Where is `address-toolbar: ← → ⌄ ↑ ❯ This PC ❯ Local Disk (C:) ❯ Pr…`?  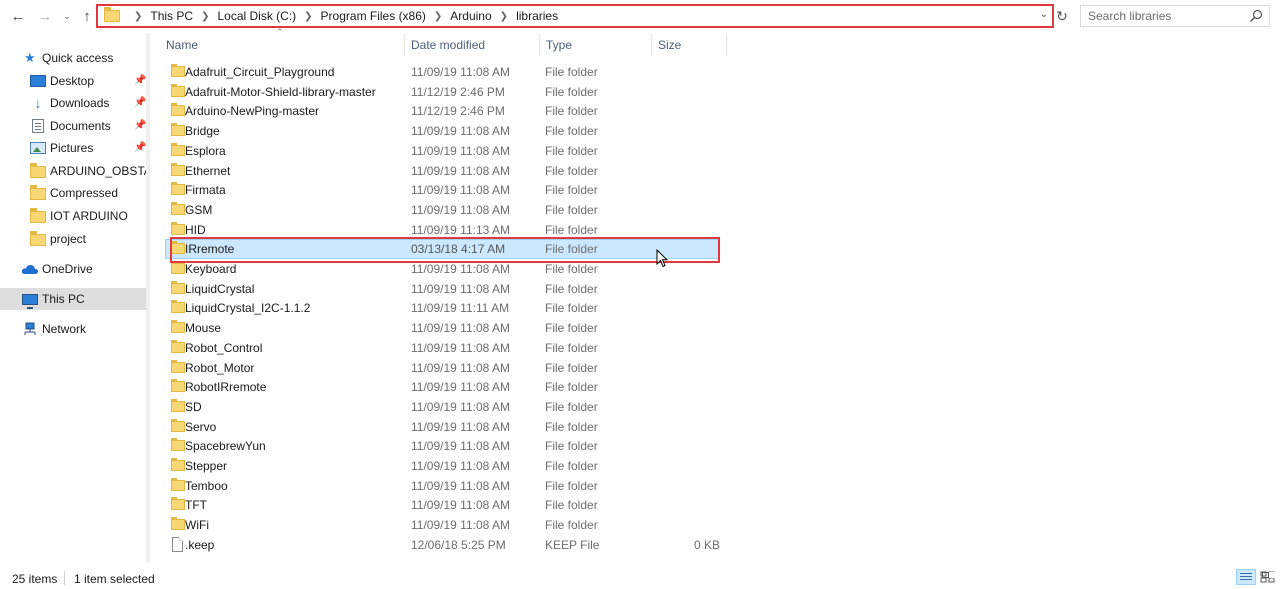 address-toolbar: ← → ⌄ ↑ ❯ This PC ❯ Local Disk (C:) ❯ Pr… is located at coordinates (640, 16).